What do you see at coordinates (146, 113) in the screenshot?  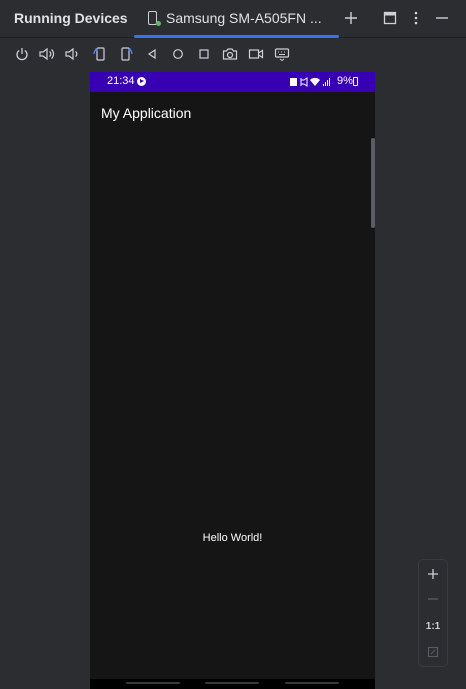 I see `app-title: My Application` at bounding box center [146, 113].